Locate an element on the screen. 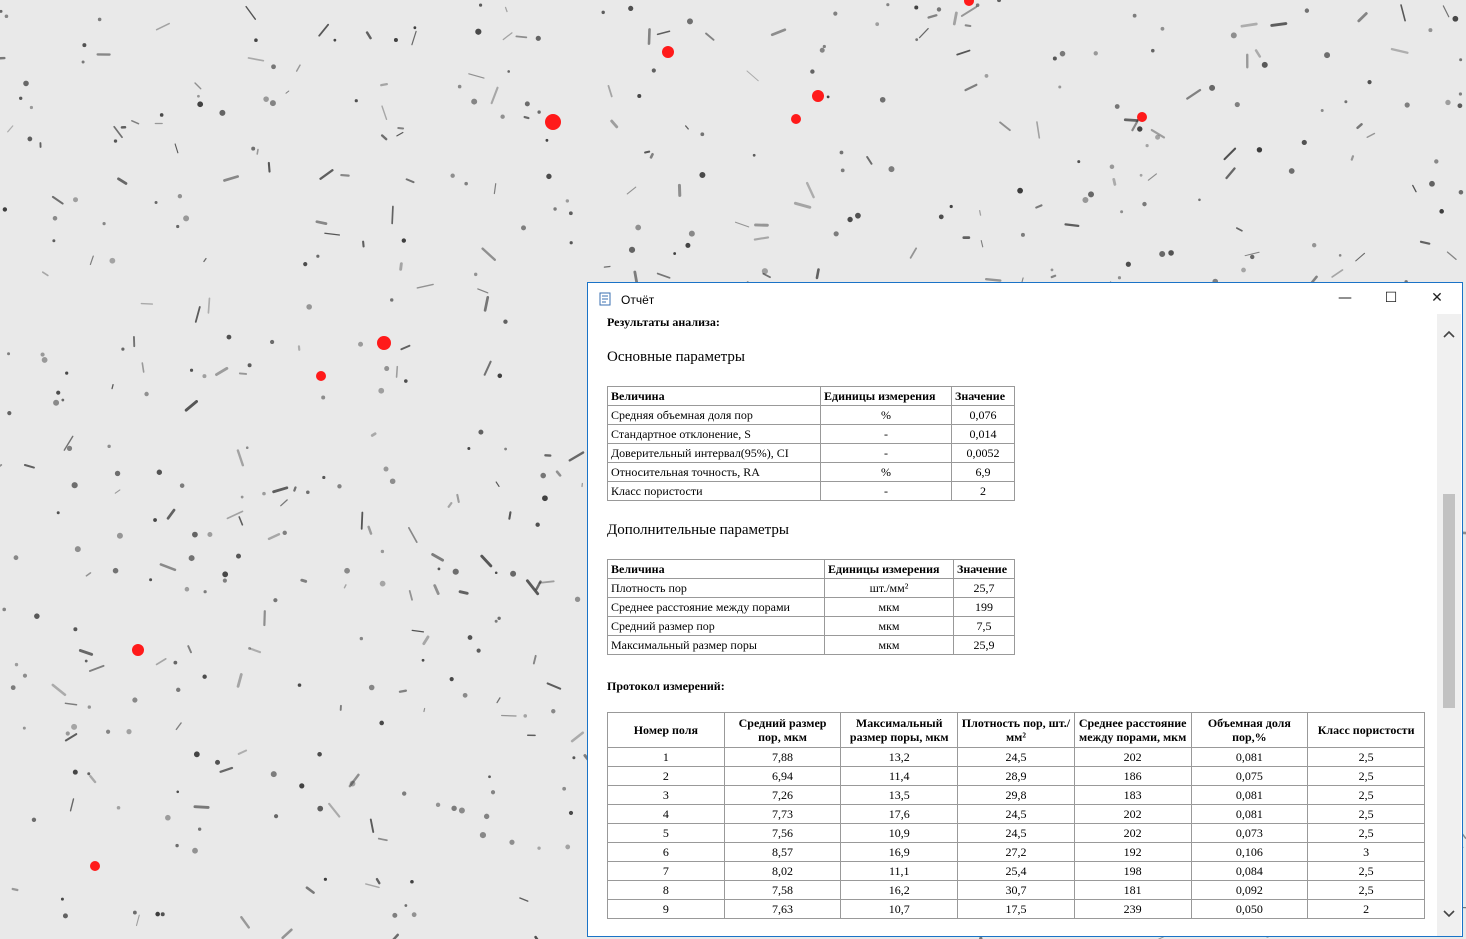 This screenshot has width=1466, height=939. table-cell: 198 is located at coordinates (1132, 871).